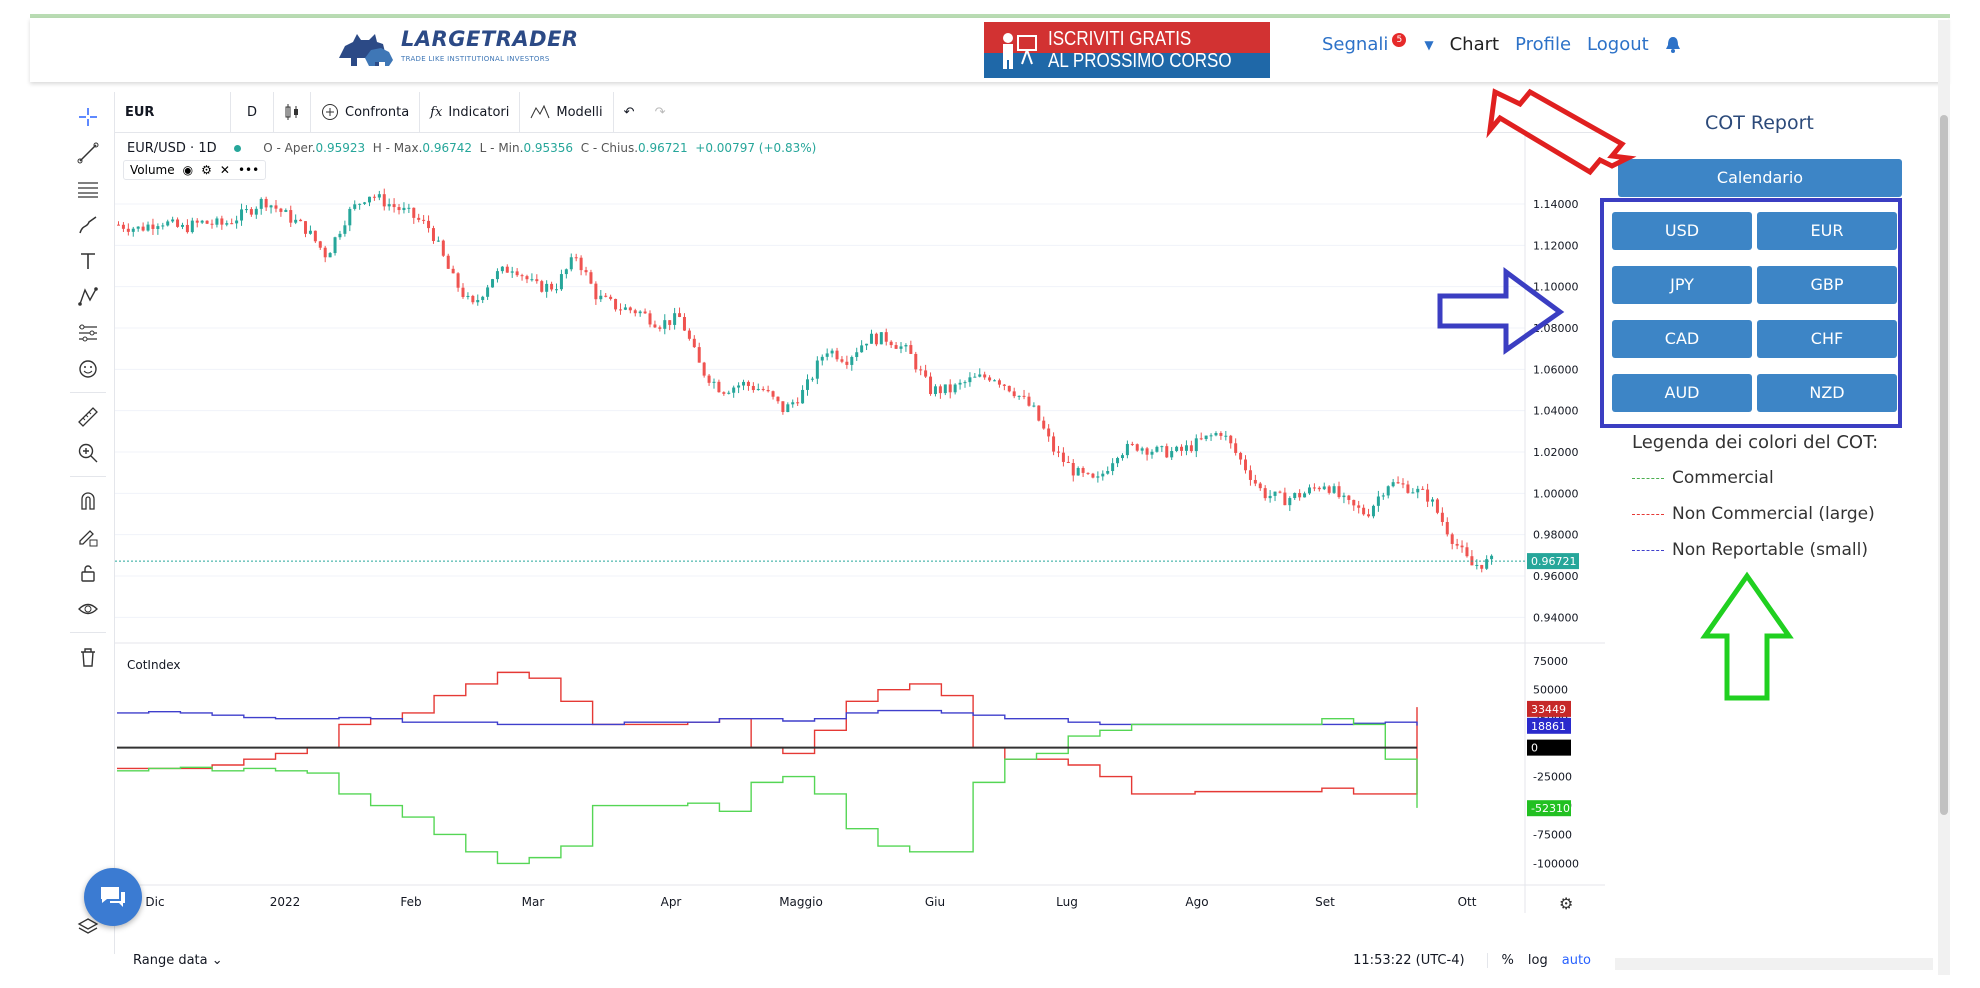  Describe the element at coordinates (1428, 45) in the screenshot. I see `chevron-down-icon: ▼` at that location.